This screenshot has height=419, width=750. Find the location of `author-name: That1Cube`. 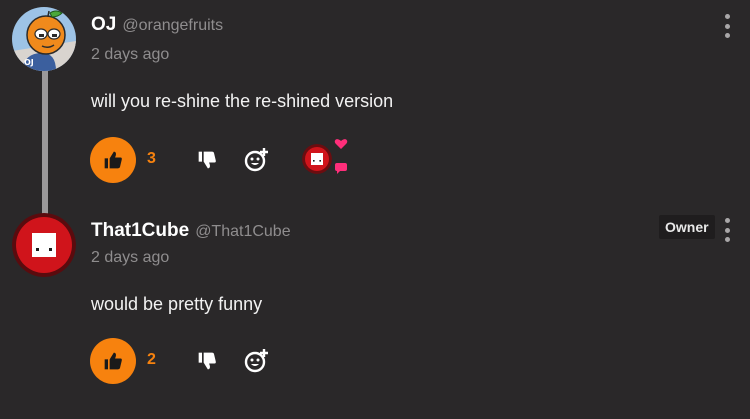

author-name: That1Cube is located at coordinates (140, 231).